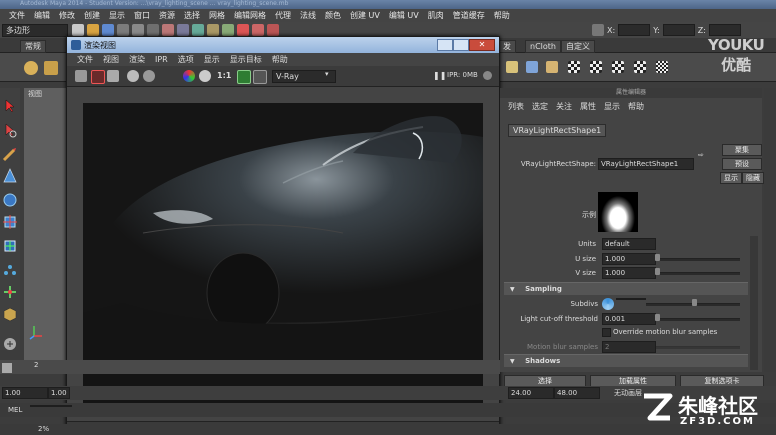 The height and width of the screenshot is (435, 776). I want to click on maya-menu-item-8: 网格, so click(217, 15).